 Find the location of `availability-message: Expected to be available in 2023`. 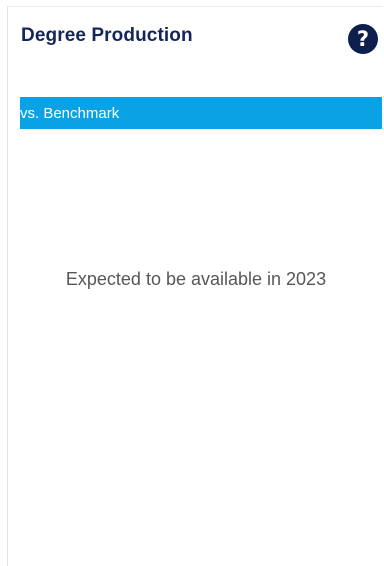

availability-message: Expected to be available in 2023 is located at coordinates (196, 279).